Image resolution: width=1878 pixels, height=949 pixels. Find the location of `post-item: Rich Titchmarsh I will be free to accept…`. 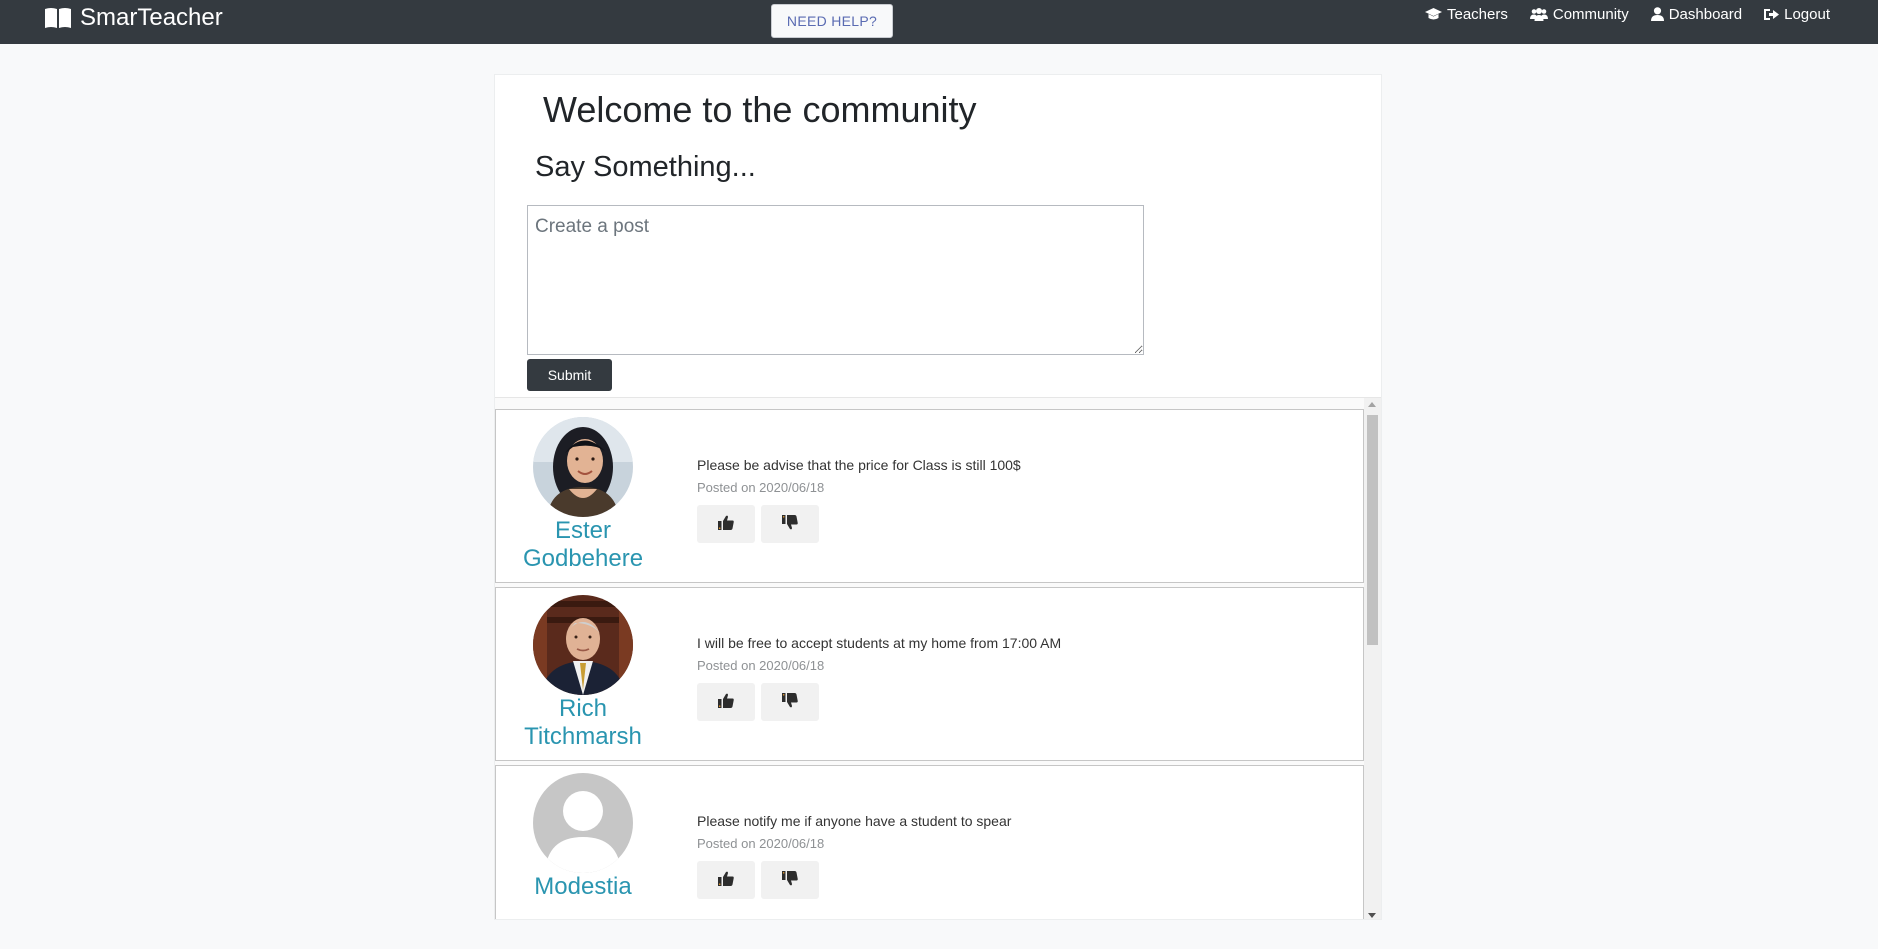

post-item: Rich Titchmarsh I will be free to accept… is located at coordinates (929, 674).